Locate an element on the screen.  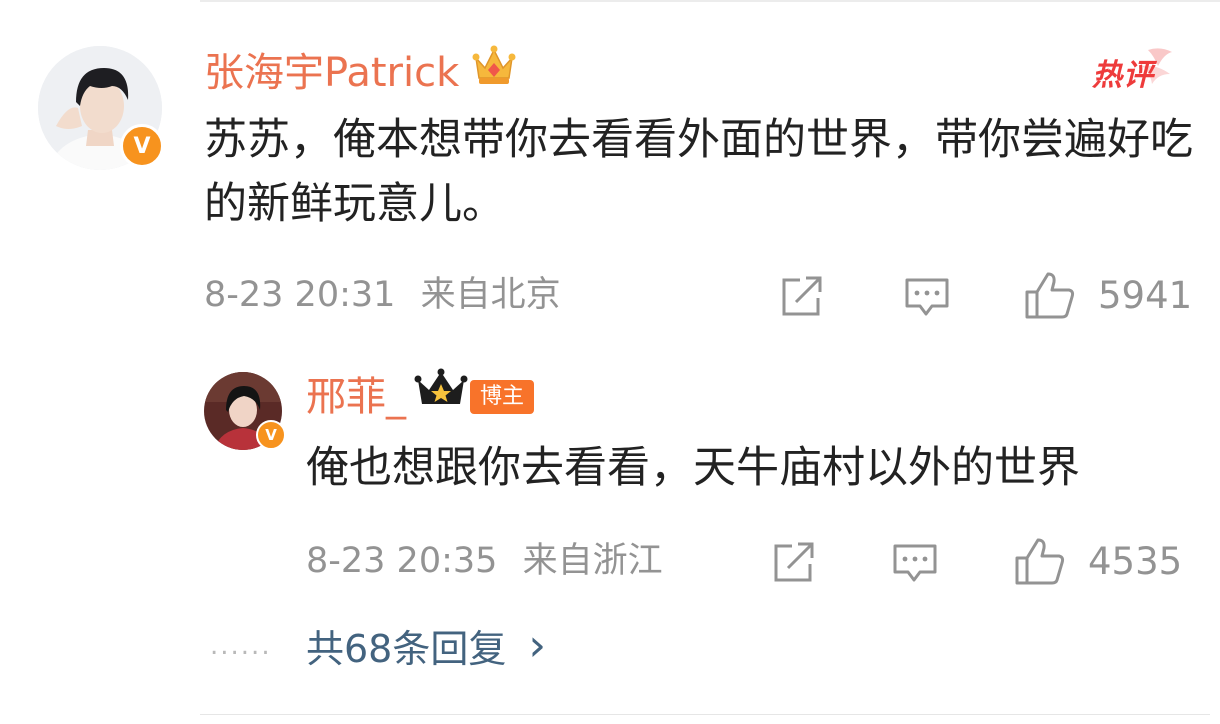
reply-location: 来自浙江 is located at coordinates (592, 561).